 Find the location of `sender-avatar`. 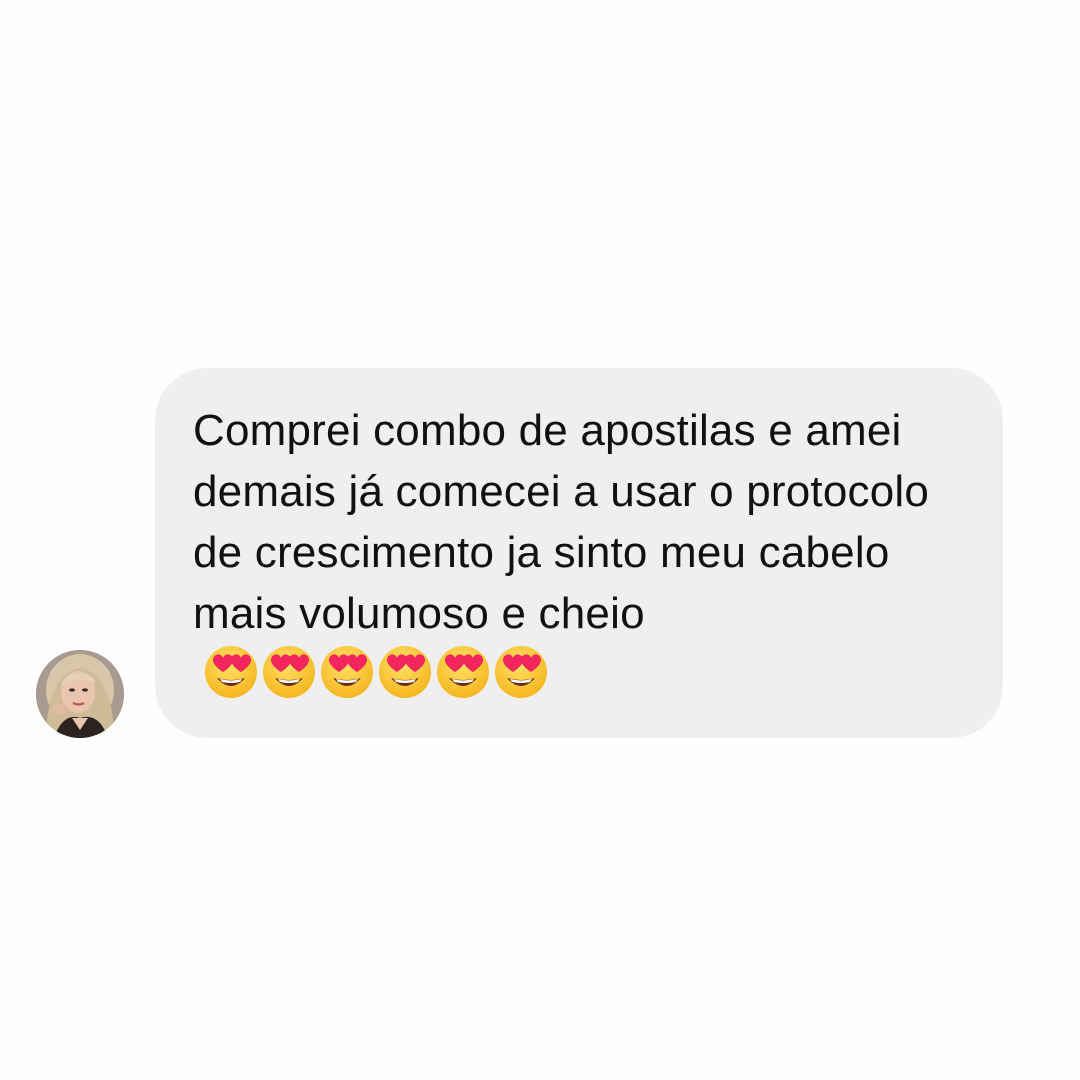

sender-avatar is located at coordinates (80, 694).